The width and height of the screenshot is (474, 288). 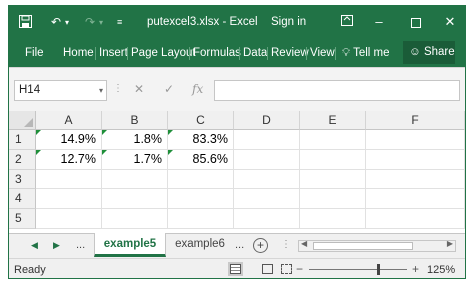 What do you see at coordinates (267, 219) in the screenshot?
I see `cell-d5` at bounding box center [267, 219].